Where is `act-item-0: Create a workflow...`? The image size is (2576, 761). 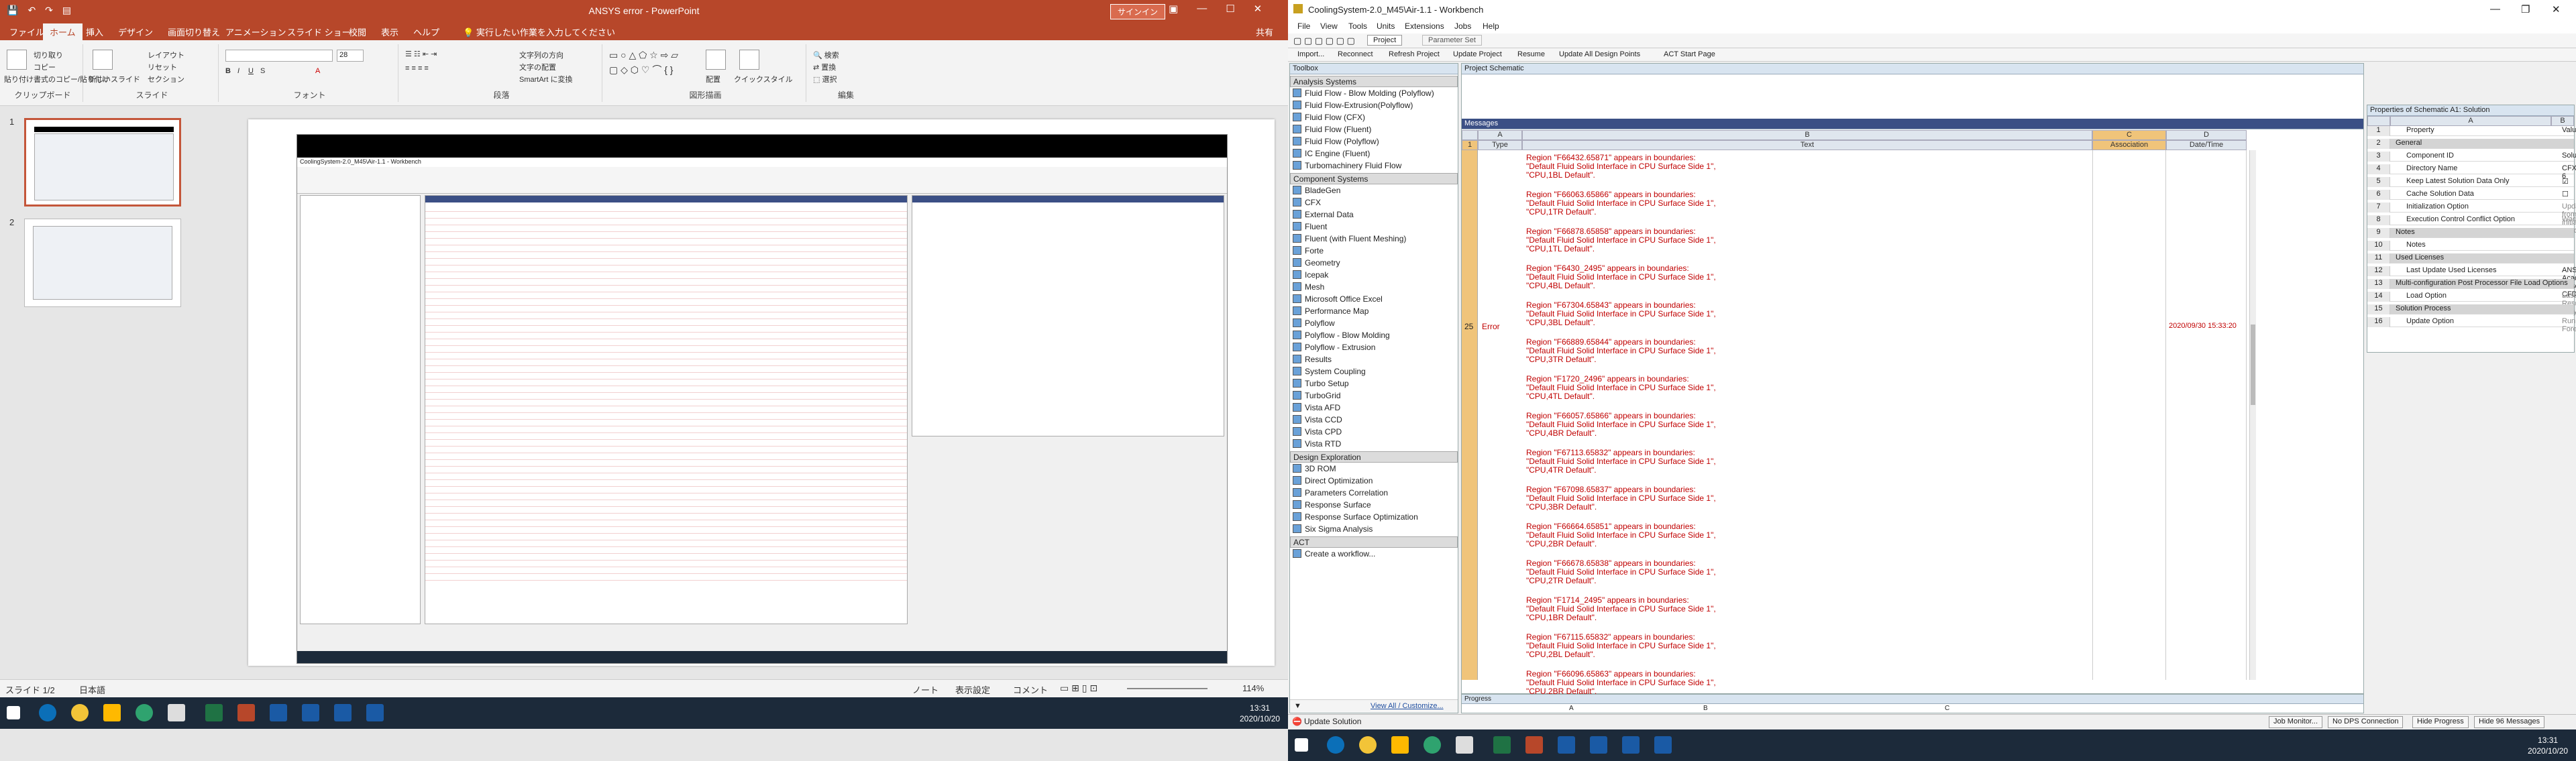
act-item-0: Create a workflow... is located at coordinates (1334, 555).